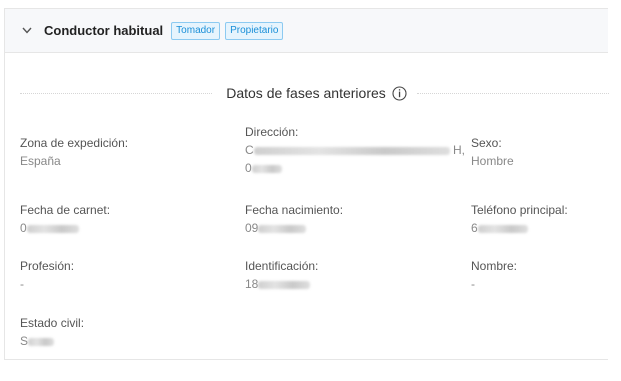  What do you see at coordinates (252, 228) in the screenshot?
I see `value-visible-part: 09` at bounding box center [252, 228].